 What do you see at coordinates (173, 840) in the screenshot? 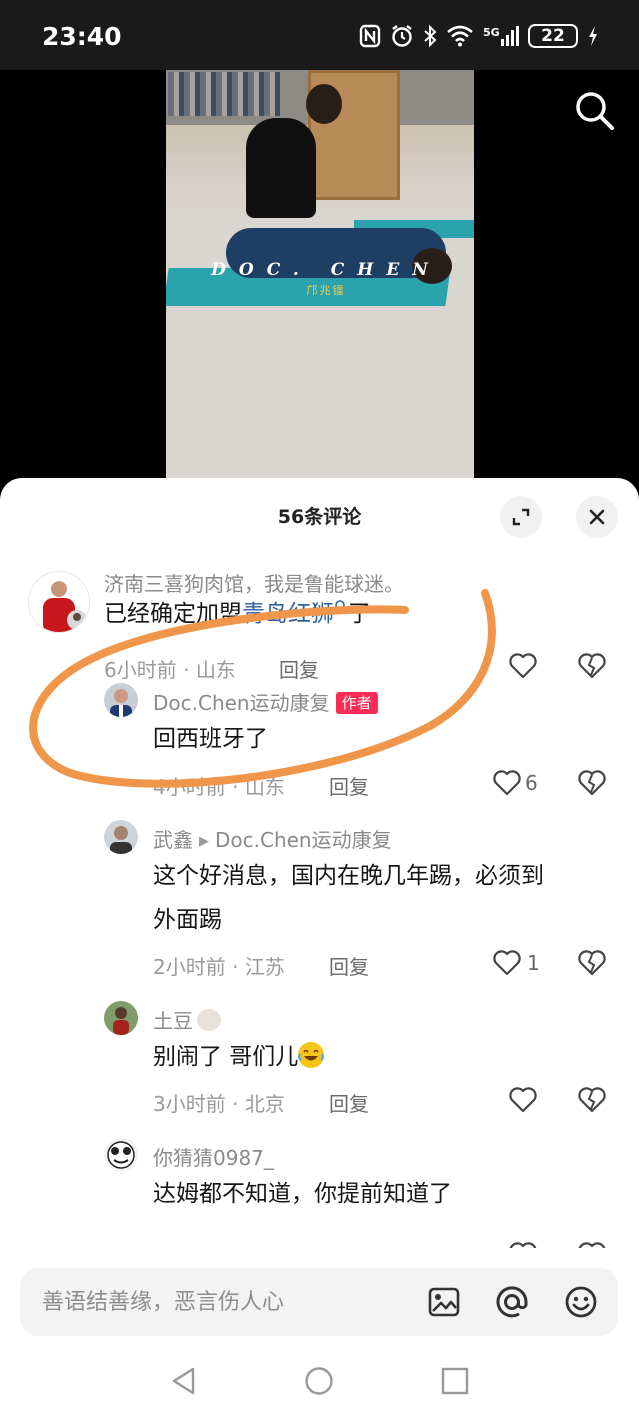
I see `username-text: 武鑫` at bounding box center [173, 840].